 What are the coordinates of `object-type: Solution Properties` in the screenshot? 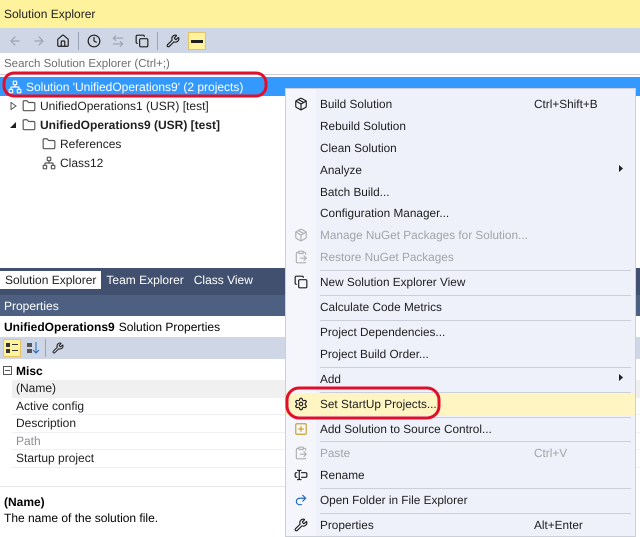 It's located at (169, 327).